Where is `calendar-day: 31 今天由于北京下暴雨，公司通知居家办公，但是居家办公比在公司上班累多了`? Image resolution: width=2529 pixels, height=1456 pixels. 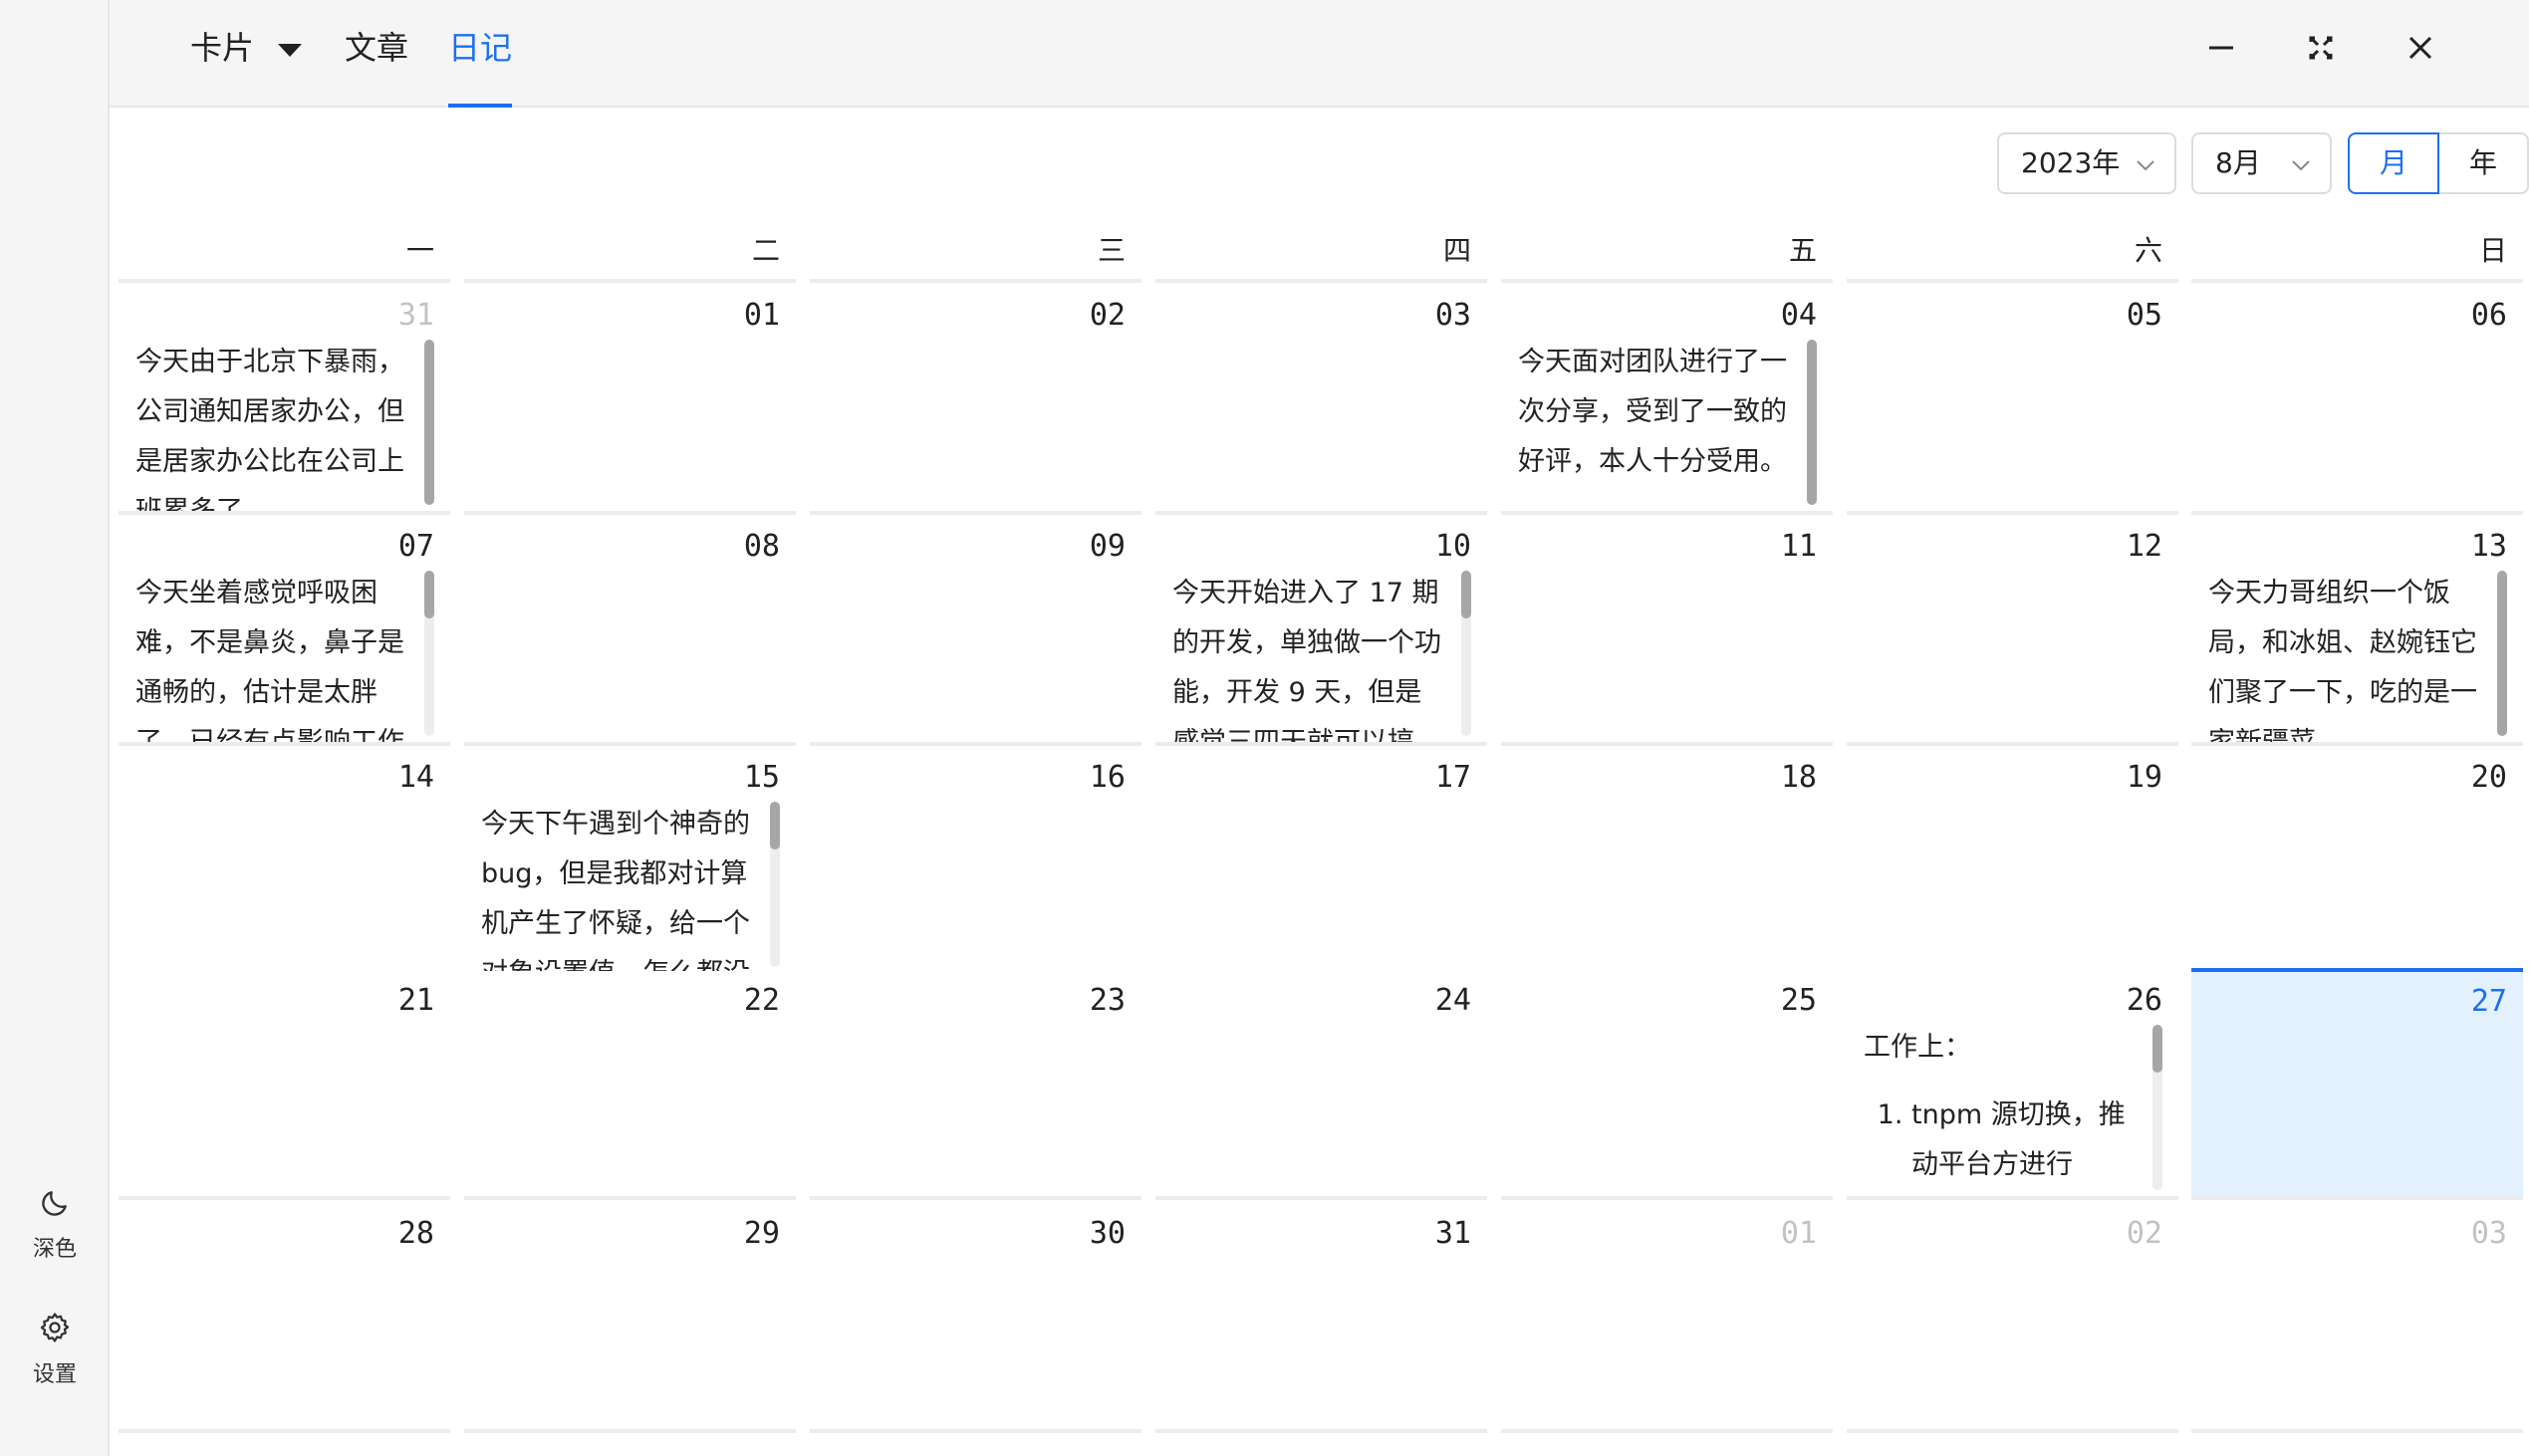 calendar-day: 31 今天由于北京下暴雨，公司通知居家办公，但是居家办公比在公司上班累多了 is located at coordinates (284, 400).